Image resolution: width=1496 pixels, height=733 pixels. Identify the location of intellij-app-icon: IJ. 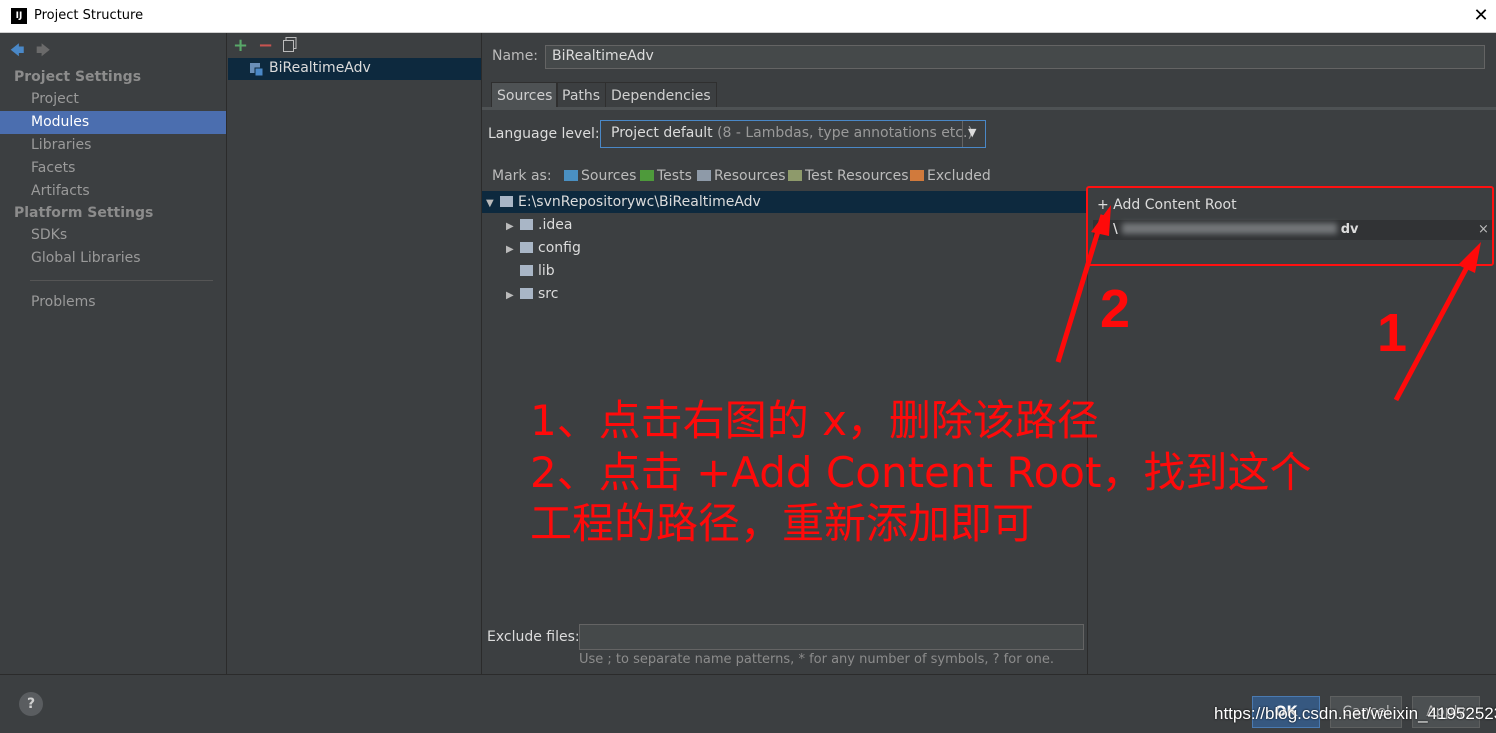
(19, 16).